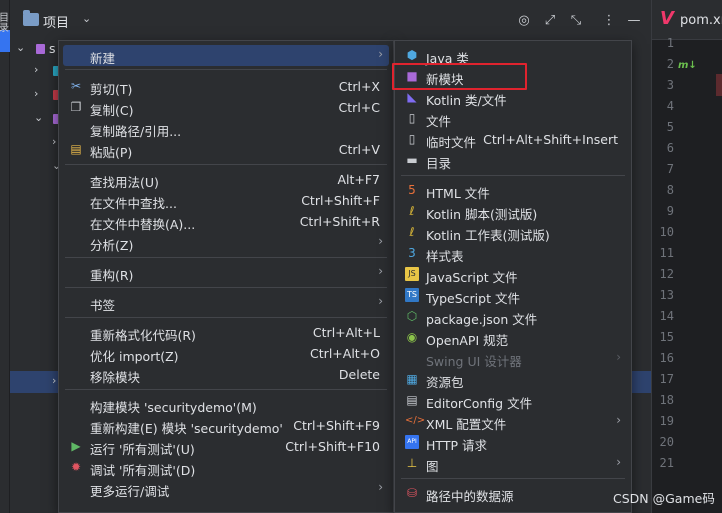 This screenshot has height=513, width=722. Describe the element at coordinates (130, 491) in the screenshot. I see `menu-item-label: 更多运行/调试` at that location.